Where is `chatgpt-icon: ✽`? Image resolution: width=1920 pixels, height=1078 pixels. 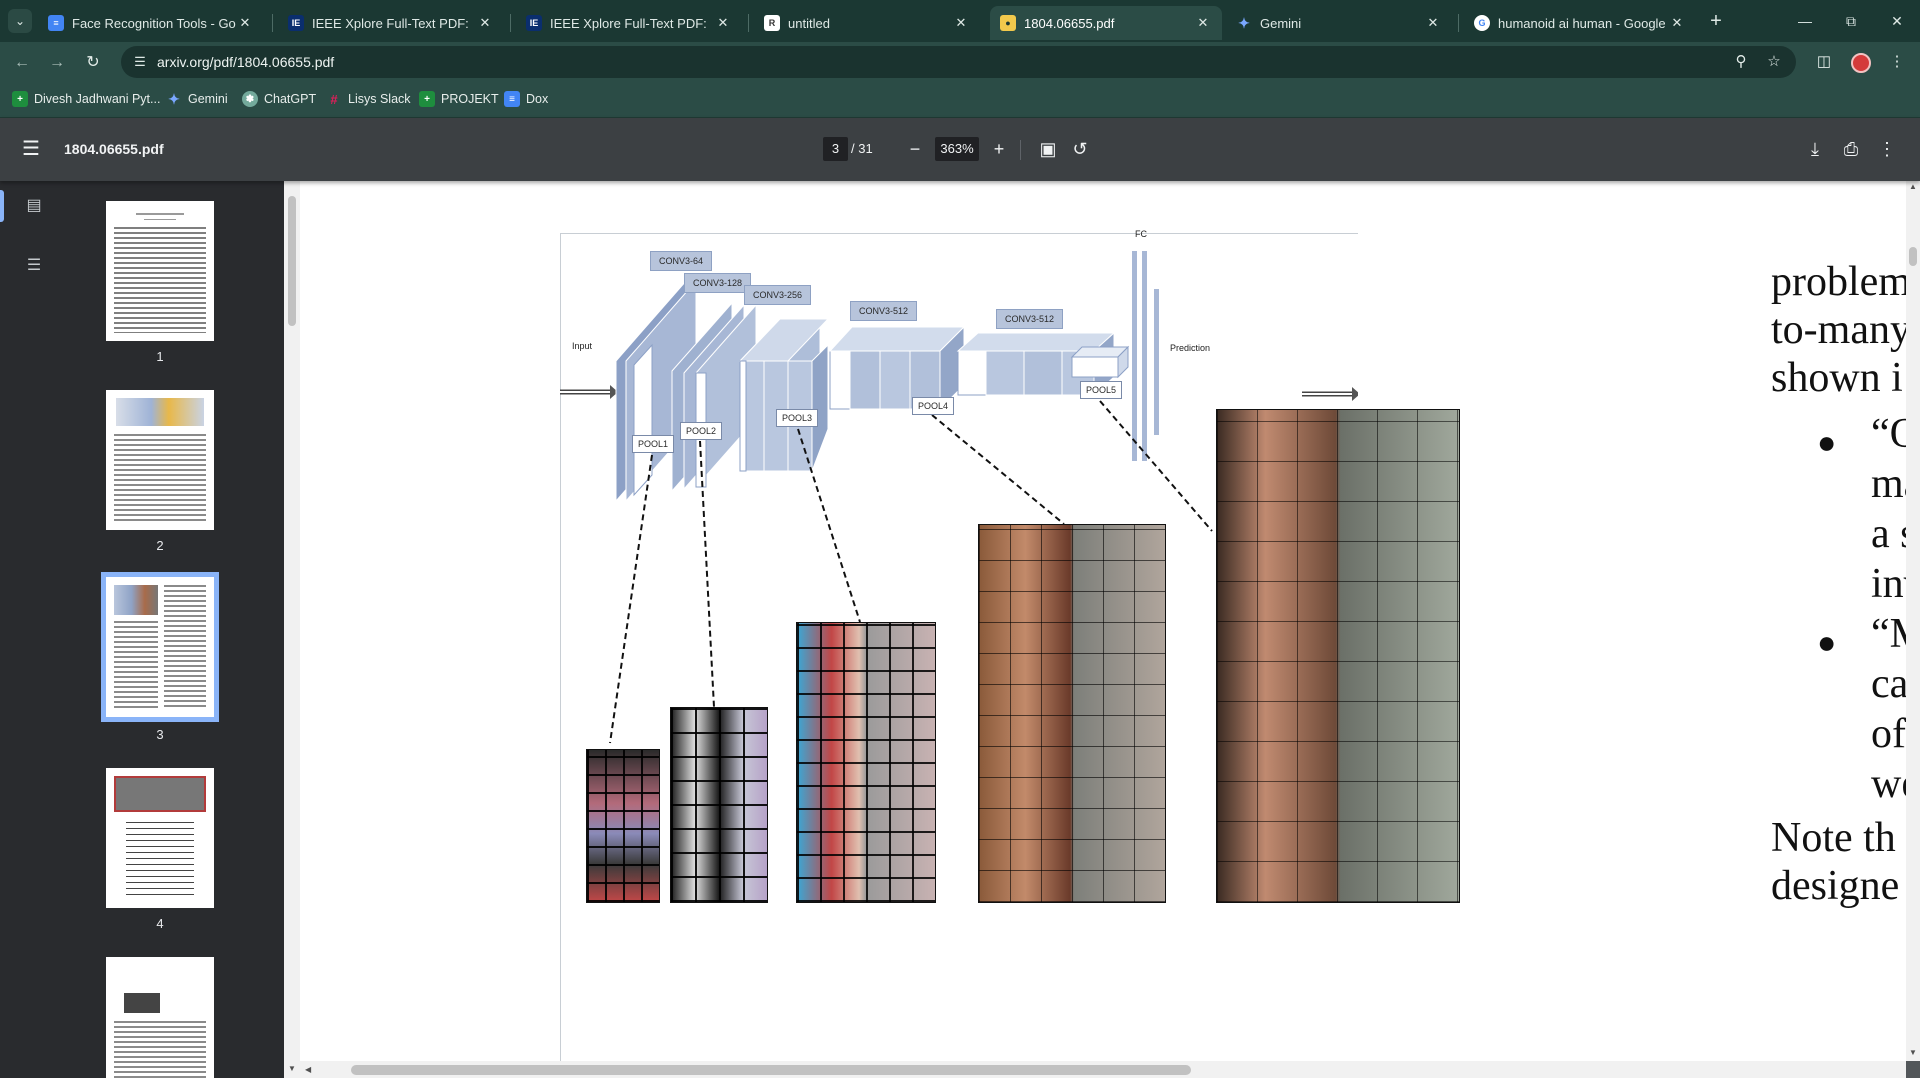 chatgpt-icon: ✽ is located at coordinates (250, 99).